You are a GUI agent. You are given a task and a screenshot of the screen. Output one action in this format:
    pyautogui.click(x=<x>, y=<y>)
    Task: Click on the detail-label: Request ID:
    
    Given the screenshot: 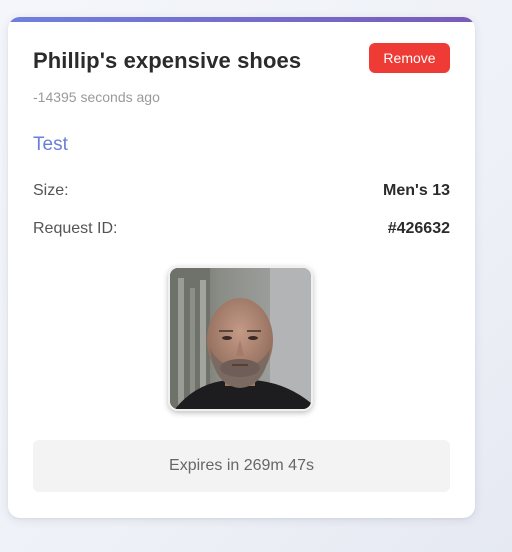 What is the action you would take?
    pyautogui.click(x=75, y=228)
    